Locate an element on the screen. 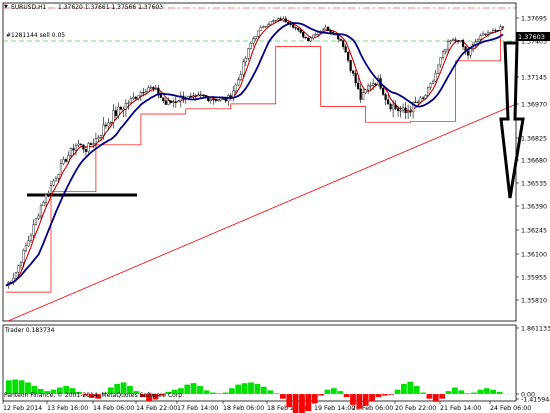 The width and height of the screenshot is (550, 413). time-tick-label: 21 Feb 14:00 is located at coordinates (460, 408).